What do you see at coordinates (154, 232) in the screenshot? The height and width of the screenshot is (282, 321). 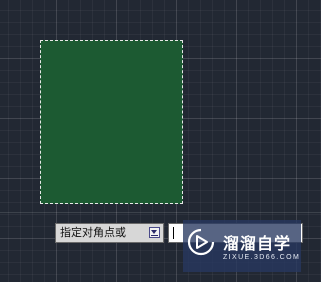 I see `dropdown-arrow-icon` at bounding box center [154, 232].